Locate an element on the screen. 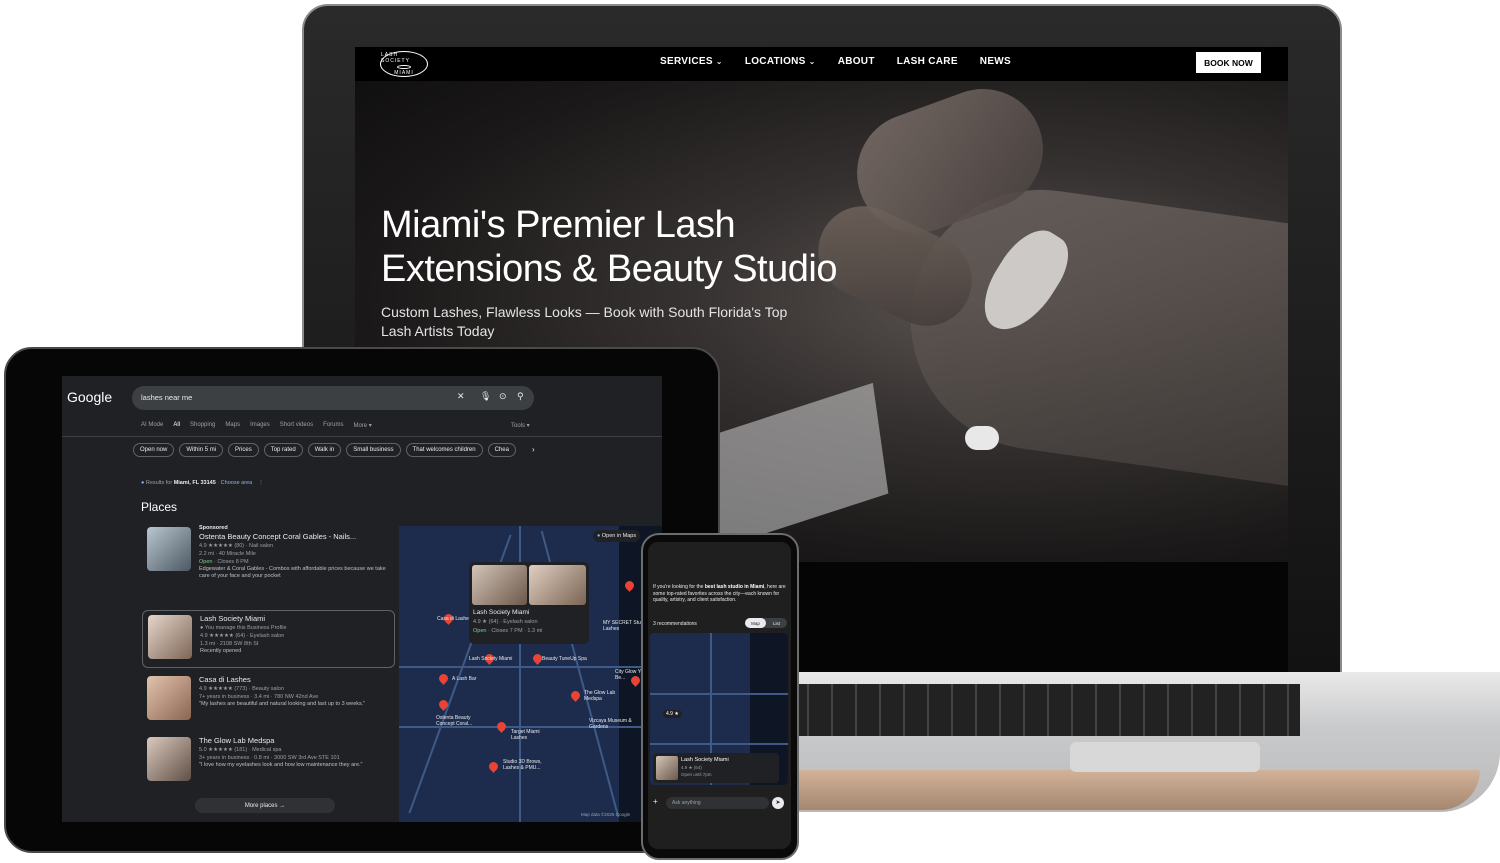  place-name: The Glow Lab Medspa is located at coordinates (297, 740).